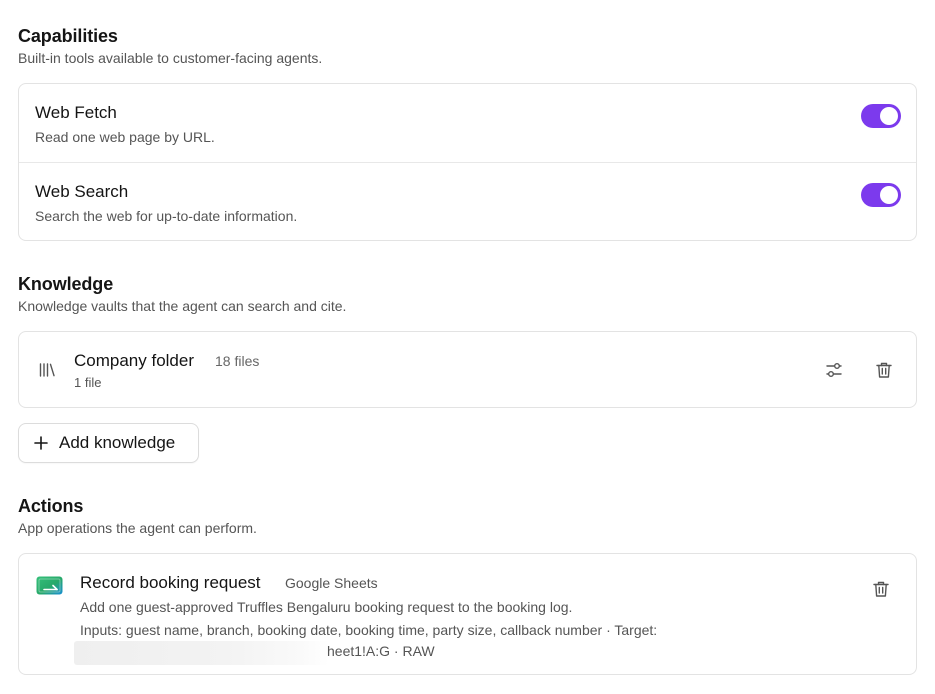 Image resolution: width=935 pixels, height=694 pixels. What do you see at coordinates (237, 361) in the screenshot?
I see `vault-file-count: 18 files` at bounding box center [237, 361].